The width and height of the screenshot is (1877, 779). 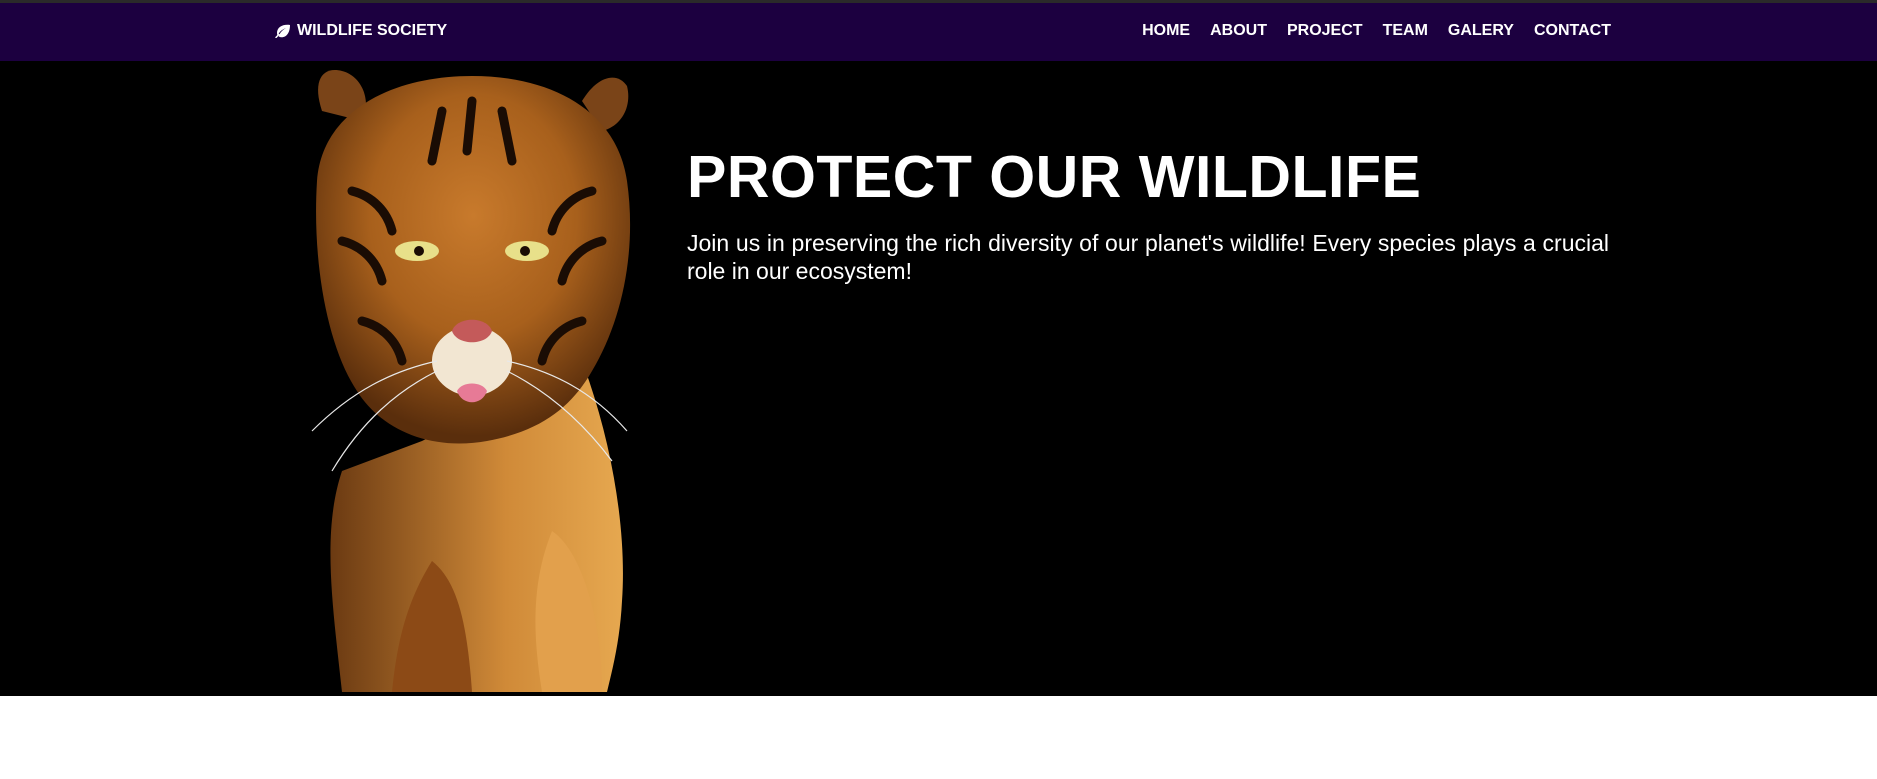 I want to click on nav-link-team: TEAM, so click(x=1405, y=31).